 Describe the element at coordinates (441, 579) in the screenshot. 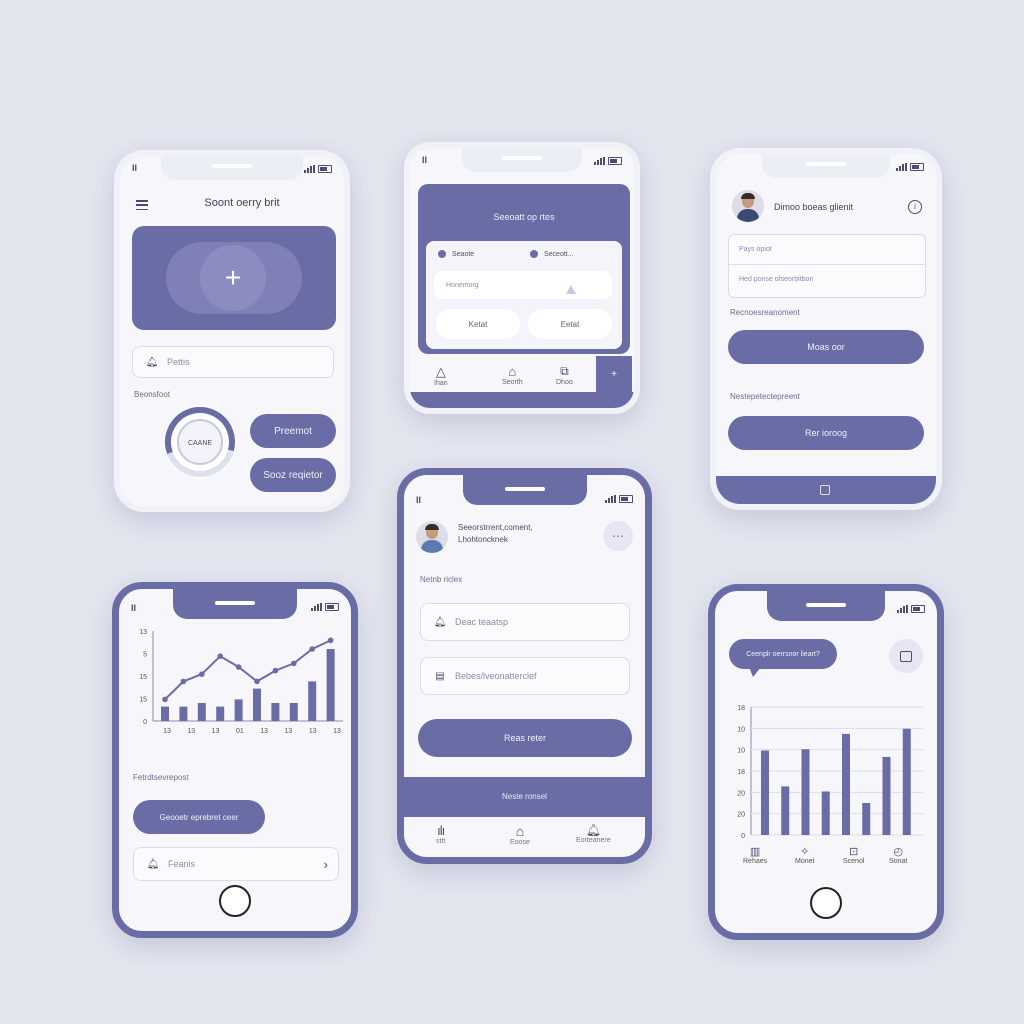

I see `section-label: Netnb riclex` at that location.